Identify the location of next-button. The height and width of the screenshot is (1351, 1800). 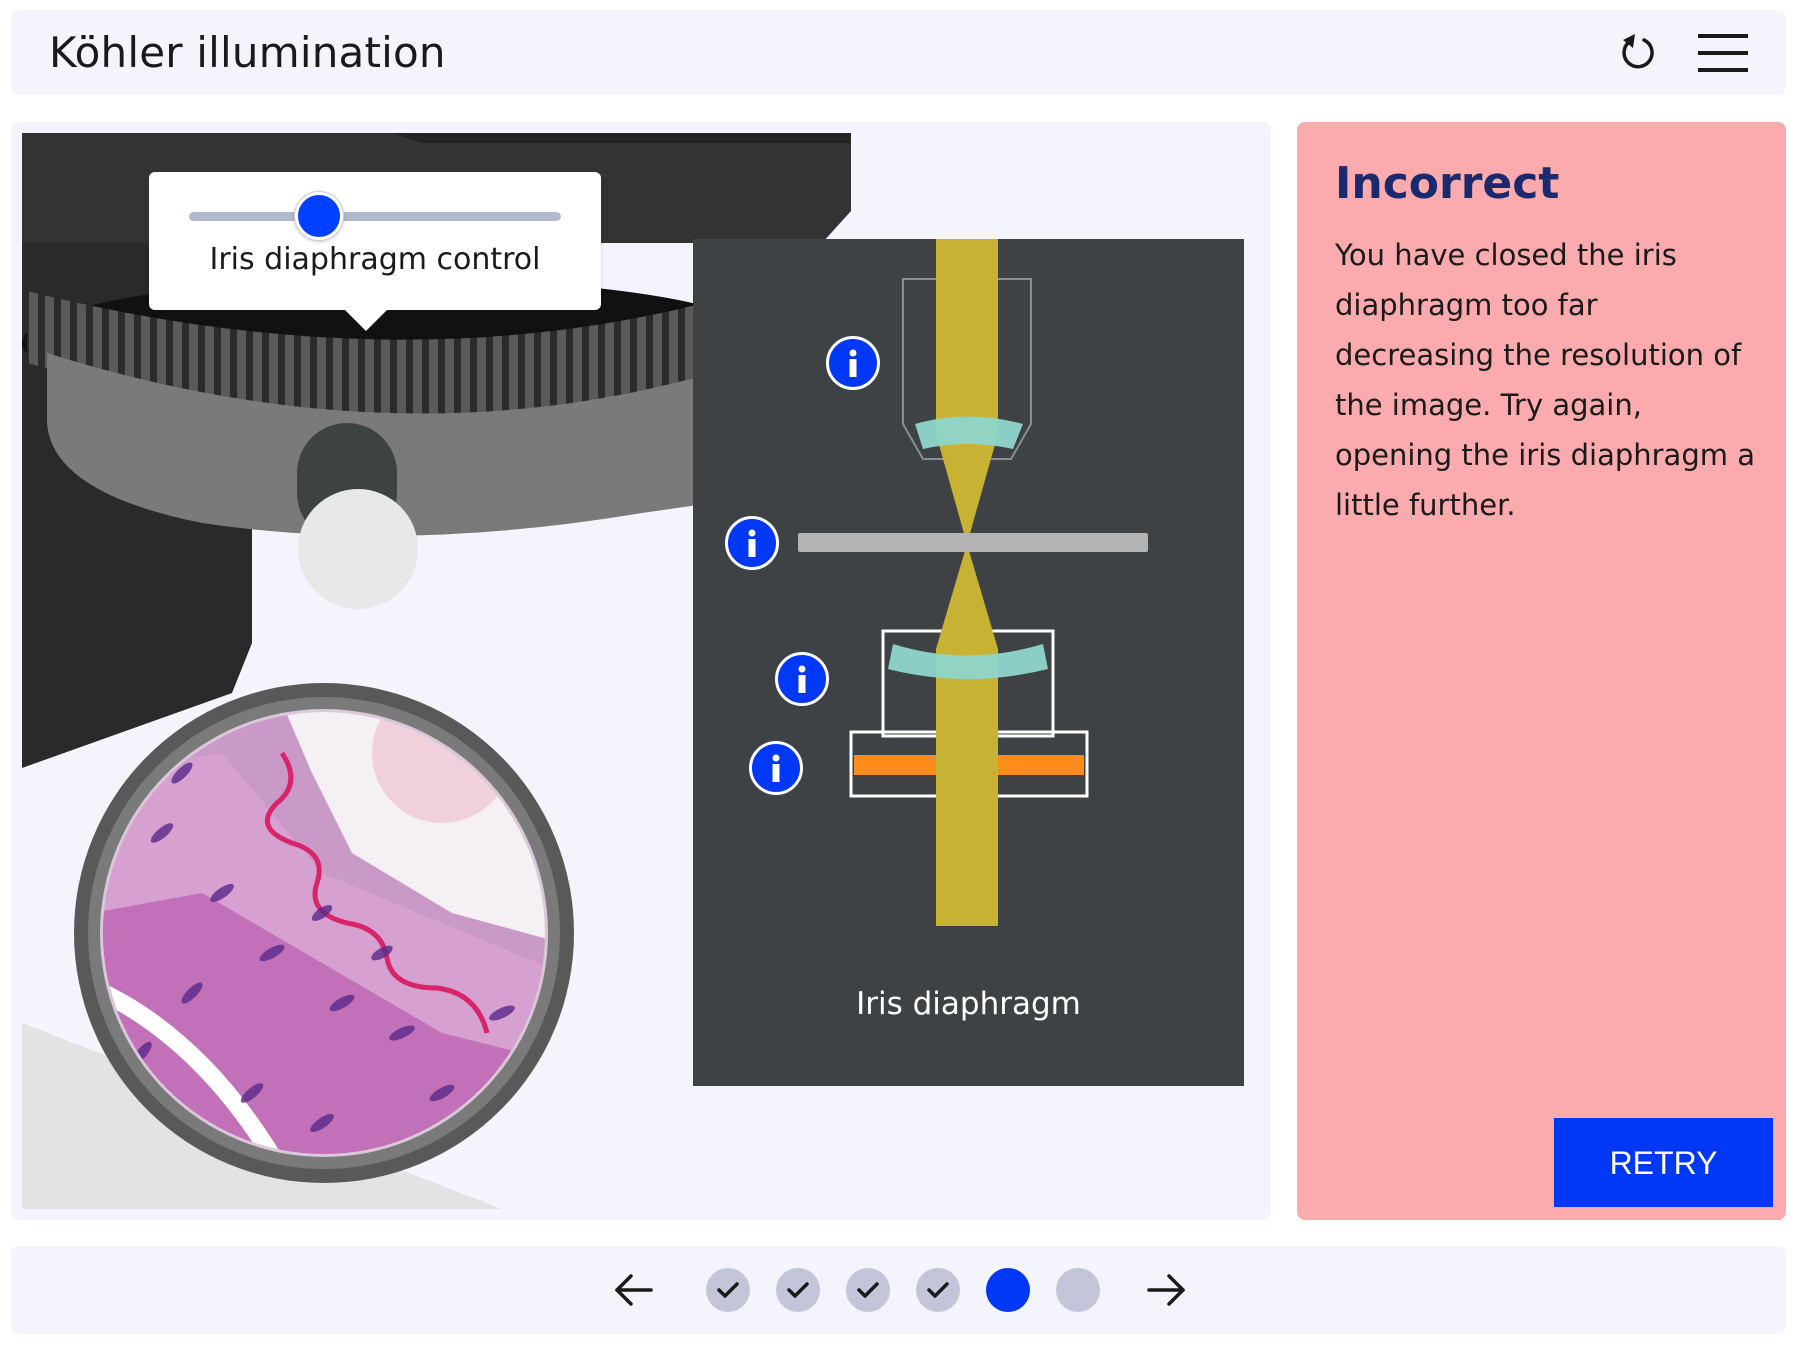
(1166, 1290).